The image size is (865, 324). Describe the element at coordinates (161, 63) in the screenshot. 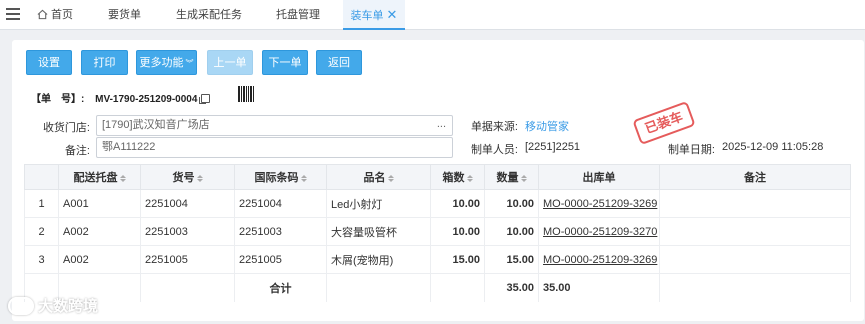

I see `more-functions-label: 更多功能` at that location.